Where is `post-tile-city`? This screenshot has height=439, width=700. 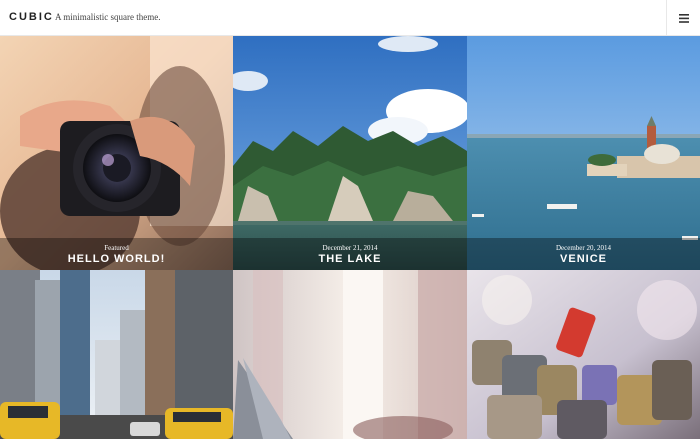
post-tile-city is located at coordinates (116, 354).